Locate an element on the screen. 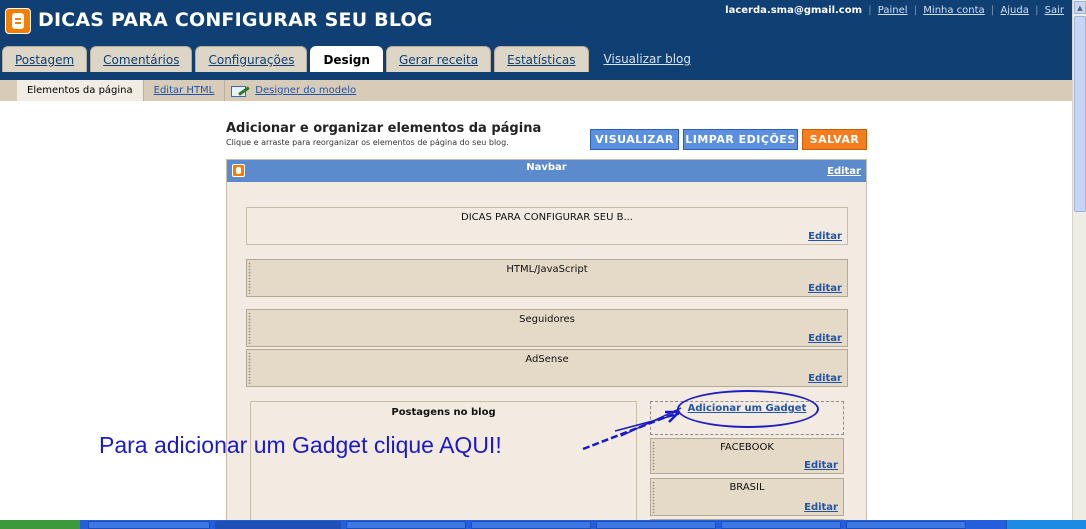 This screenshot has width=1086, height=529. tab-design: Design is located at coordinates (346, 59).